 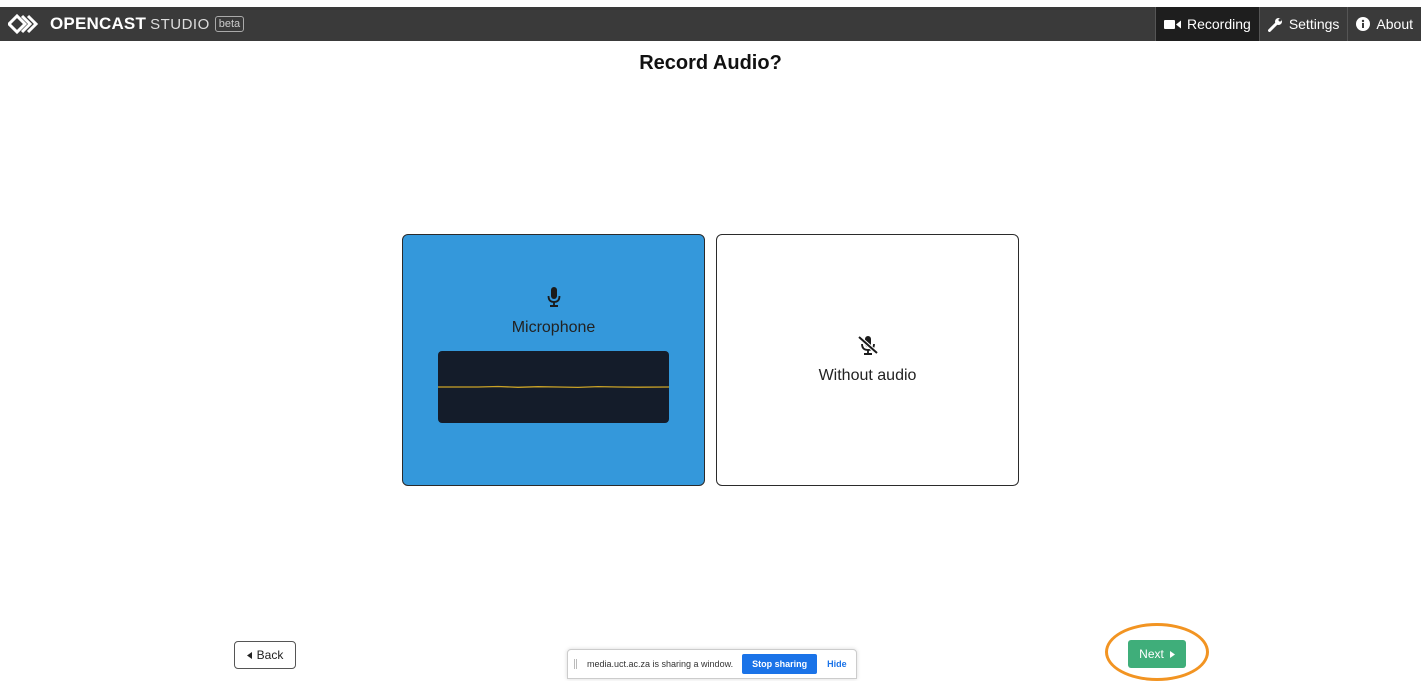 I want to click on next-button-label: Next, so click(x=1151, y=654).